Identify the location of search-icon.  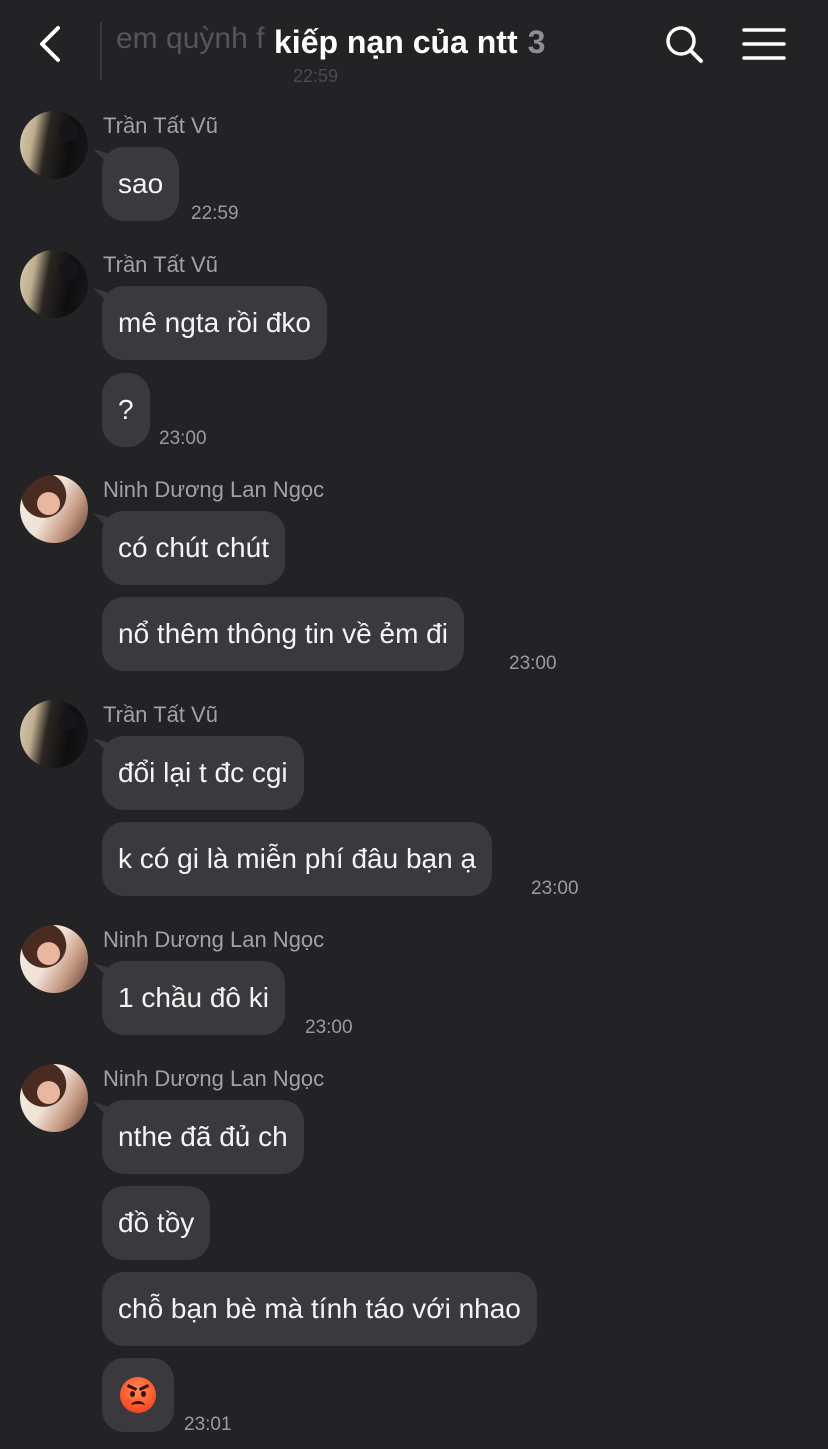
(684, 44).